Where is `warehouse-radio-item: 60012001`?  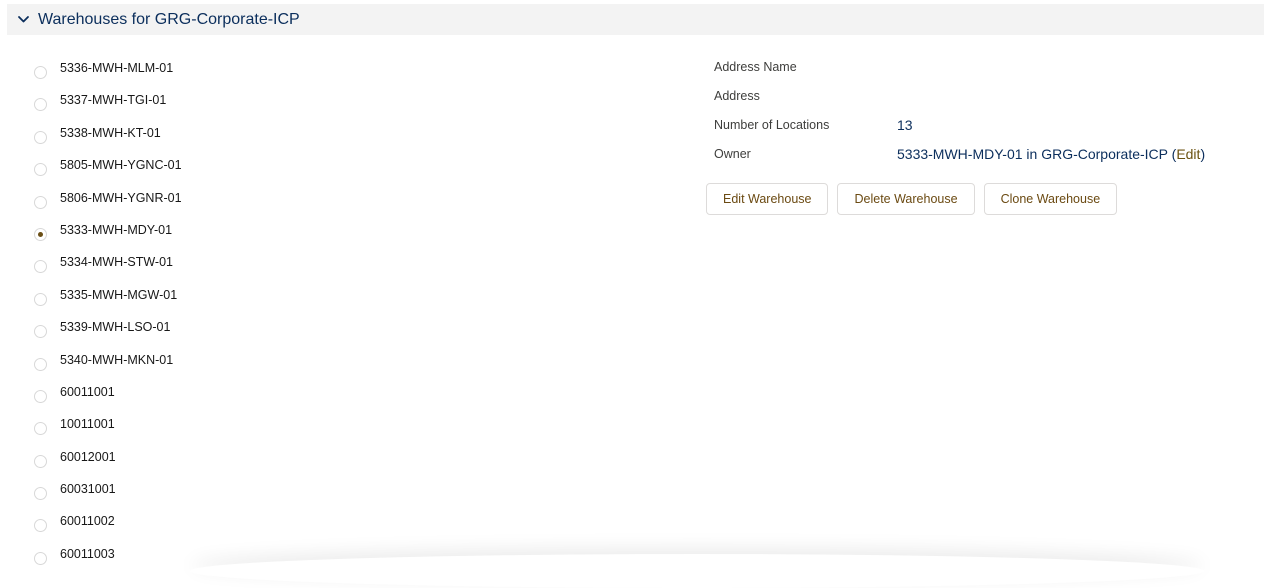 warehouse-radio-item: 60012001 is located at coordinates (108, 464).